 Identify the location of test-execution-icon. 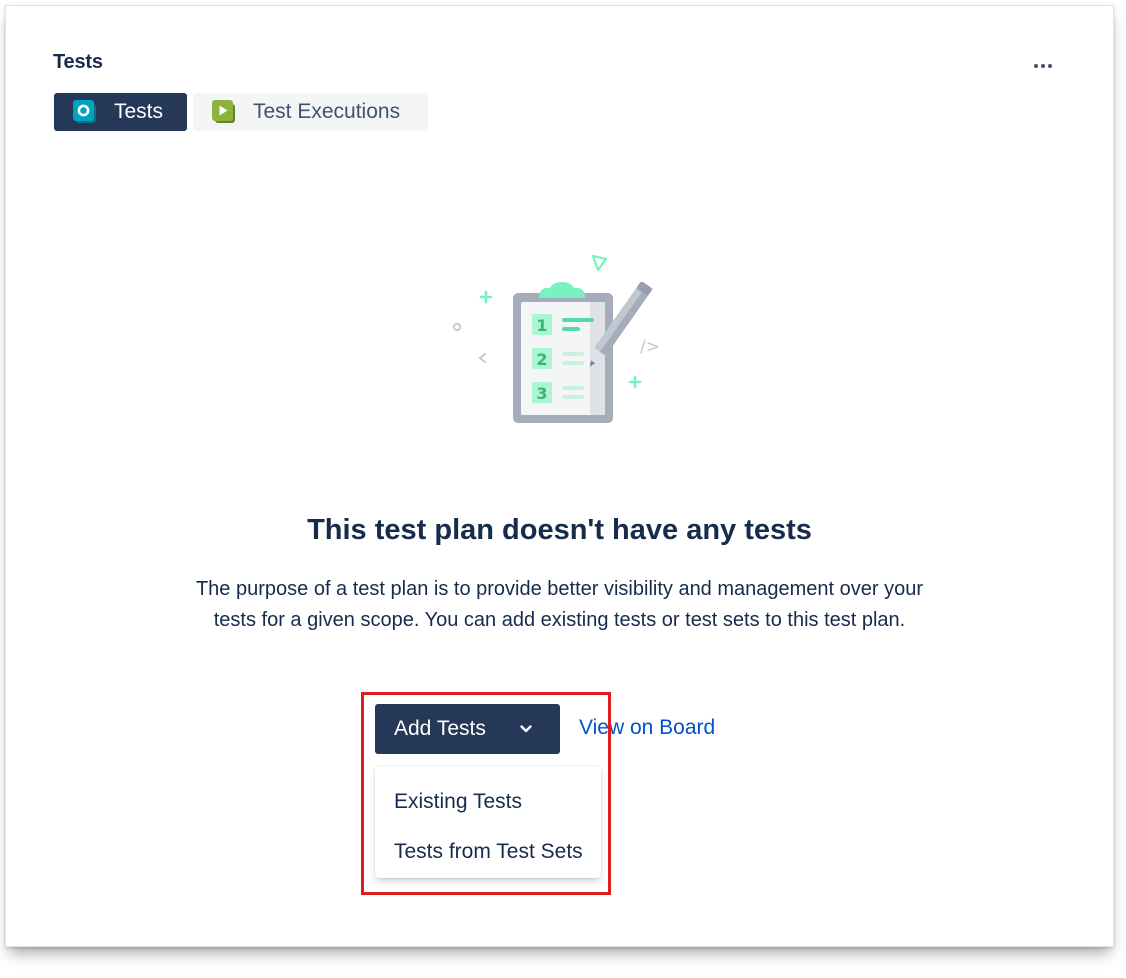
(223, 111).